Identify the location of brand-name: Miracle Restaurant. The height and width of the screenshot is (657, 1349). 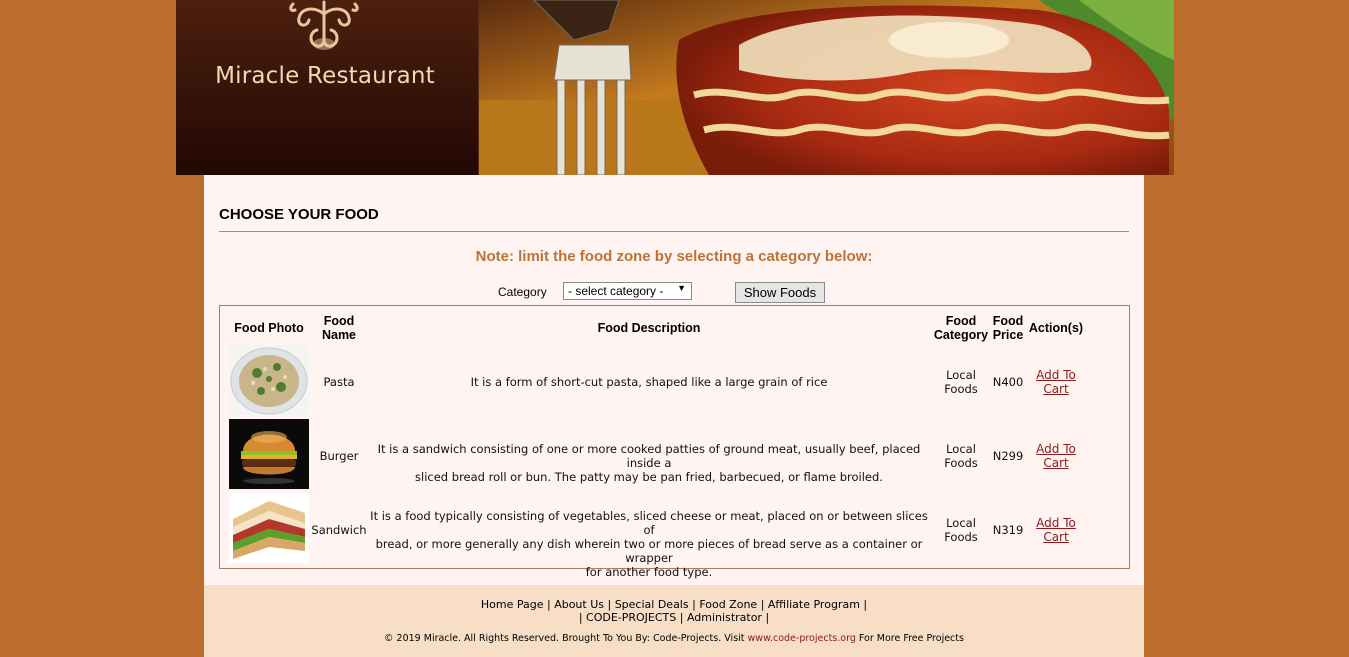
(325, 76).